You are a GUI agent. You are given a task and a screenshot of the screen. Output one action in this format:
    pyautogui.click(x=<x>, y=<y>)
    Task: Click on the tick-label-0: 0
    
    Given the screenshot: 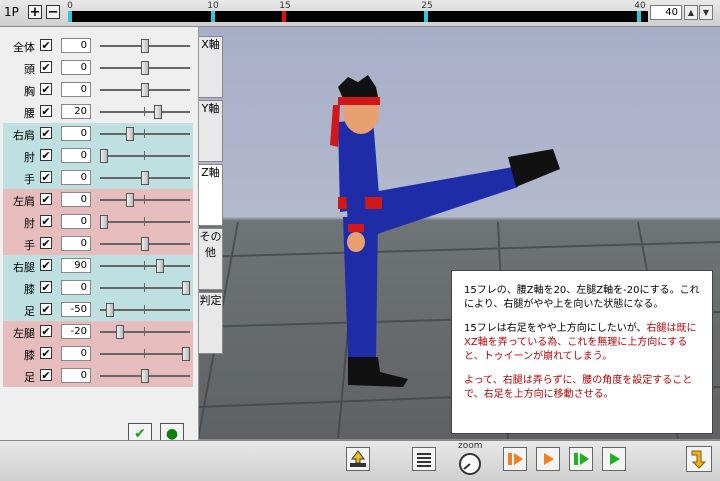 What is the action you would take?
    pyautogui.click(x=70, y=6)
    